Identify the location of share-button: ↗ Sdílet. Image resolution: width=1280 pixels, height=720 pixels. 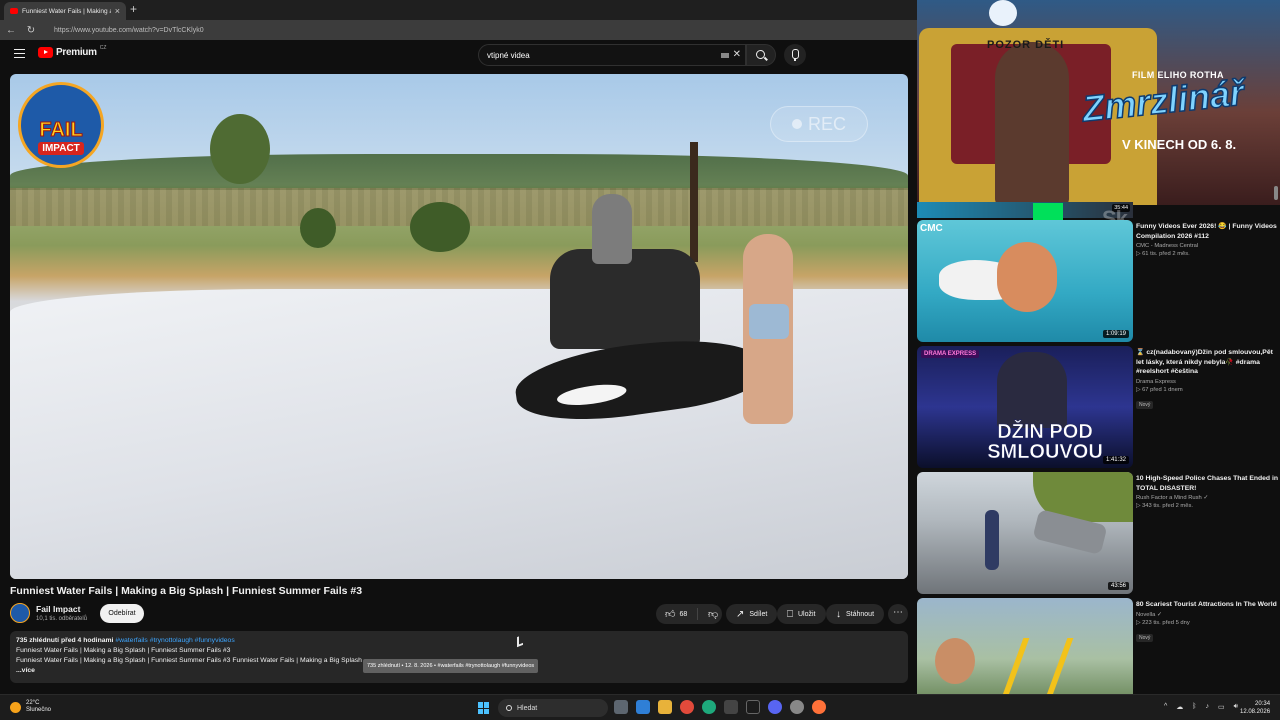
(752, 614).